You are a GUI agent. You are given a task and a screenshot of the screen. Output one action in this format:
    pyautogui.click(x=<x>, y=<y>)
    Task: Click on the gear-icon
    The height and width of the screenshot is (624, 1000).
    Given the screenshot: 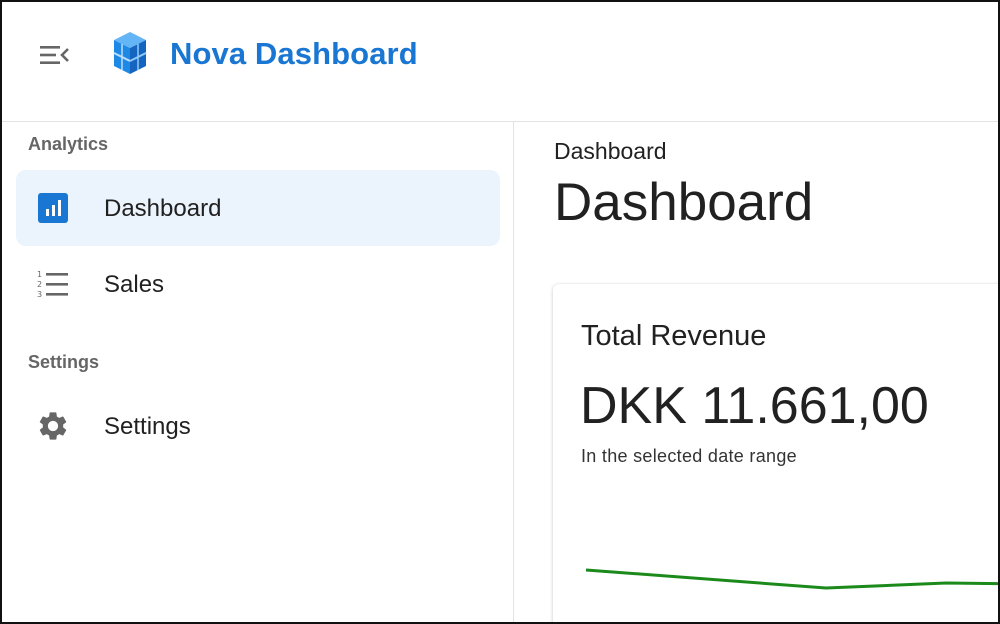 What is the action you would take?
    pyautogui.click(x=53, y=426)
    